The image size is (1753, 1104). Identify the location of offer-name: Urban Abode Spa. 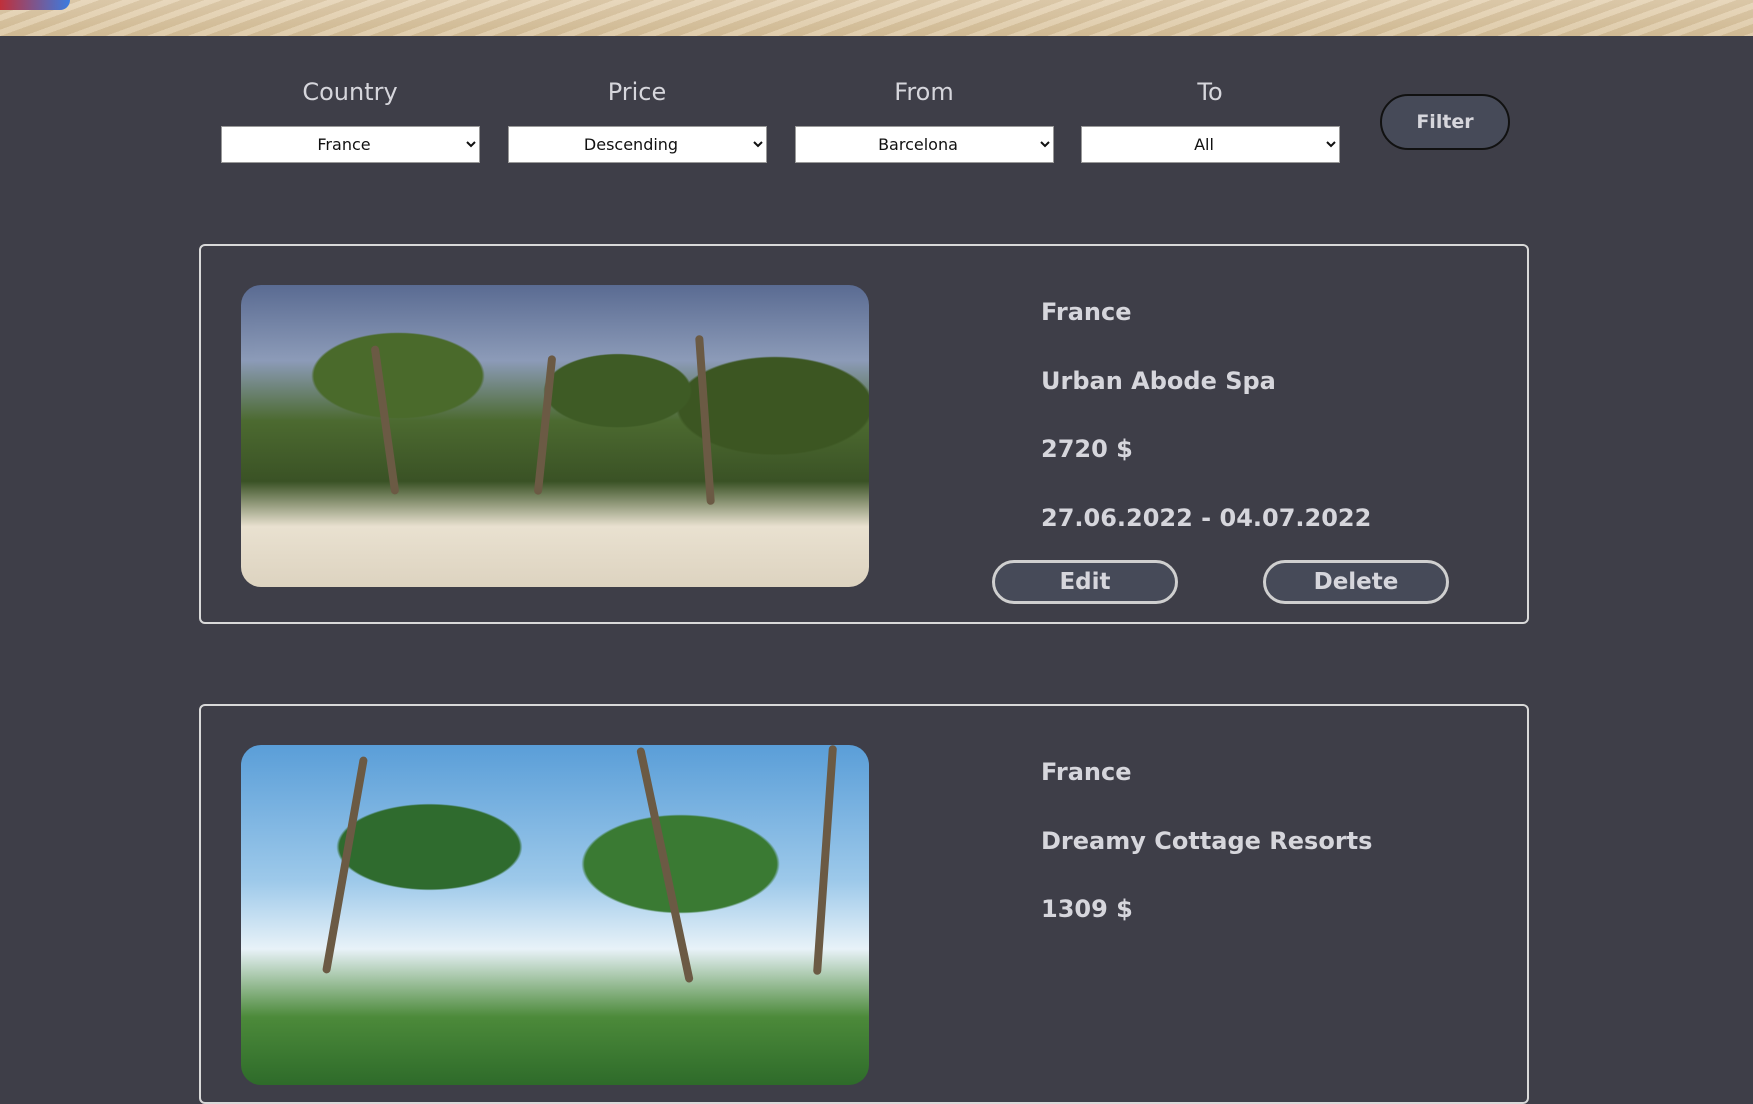
(1158, 381).